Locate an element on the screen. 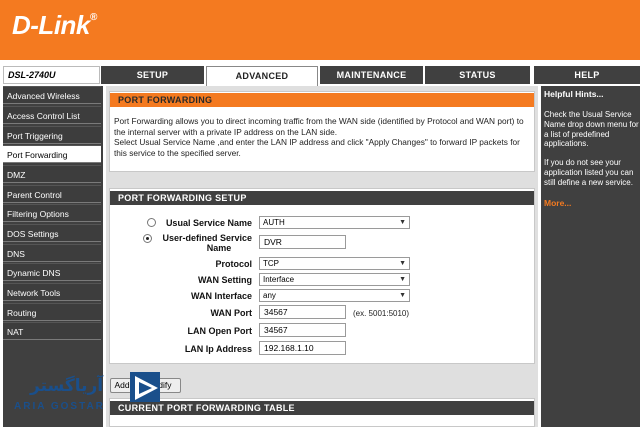 Image resolution: width=640 pixels, height=427 pixels. sidebar-item-access-control-list: Access Control List is located at coordinates (52, 115).